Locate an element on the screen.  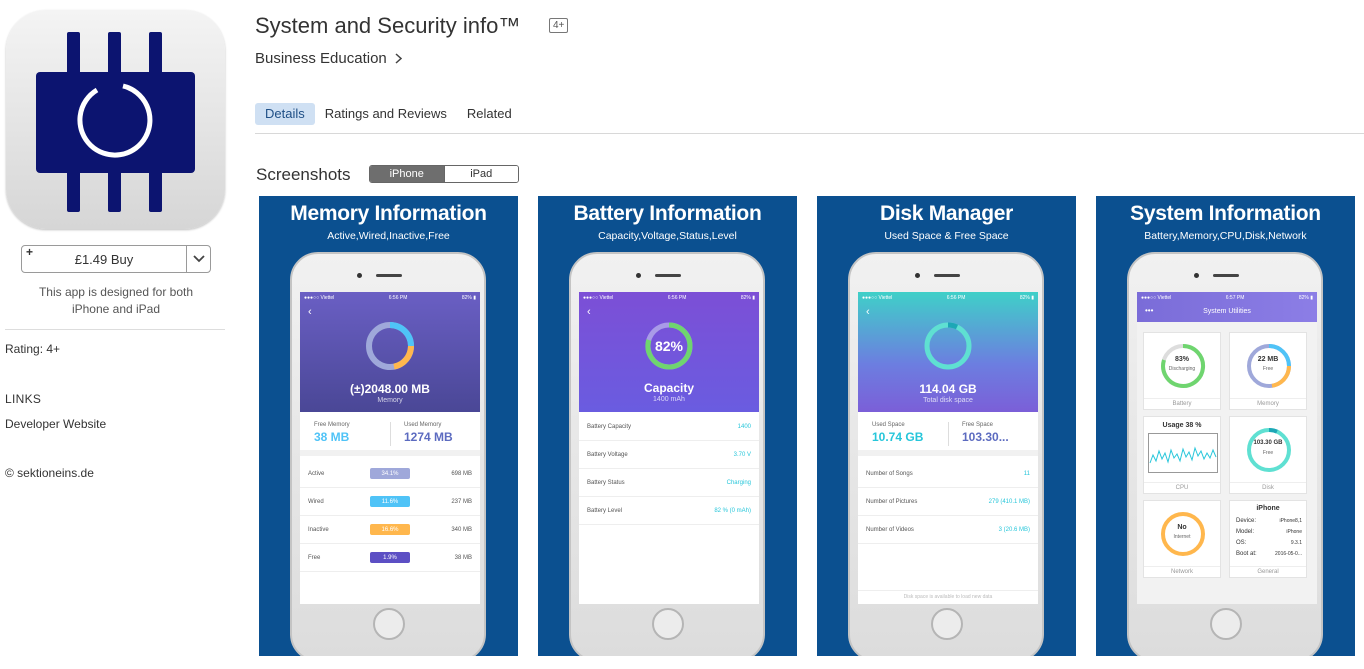
category-link: Business Education is located at coordinates (328, 58).